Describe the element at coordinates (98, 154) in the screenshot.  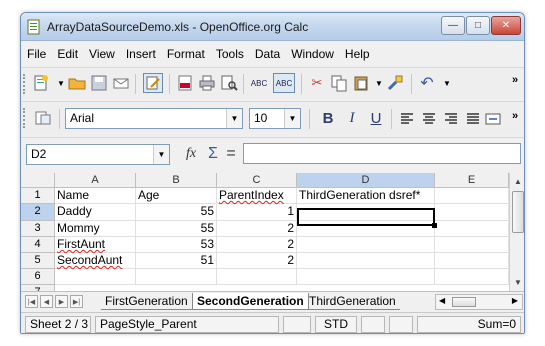
I see `name-box: D2 ▼` at that location.